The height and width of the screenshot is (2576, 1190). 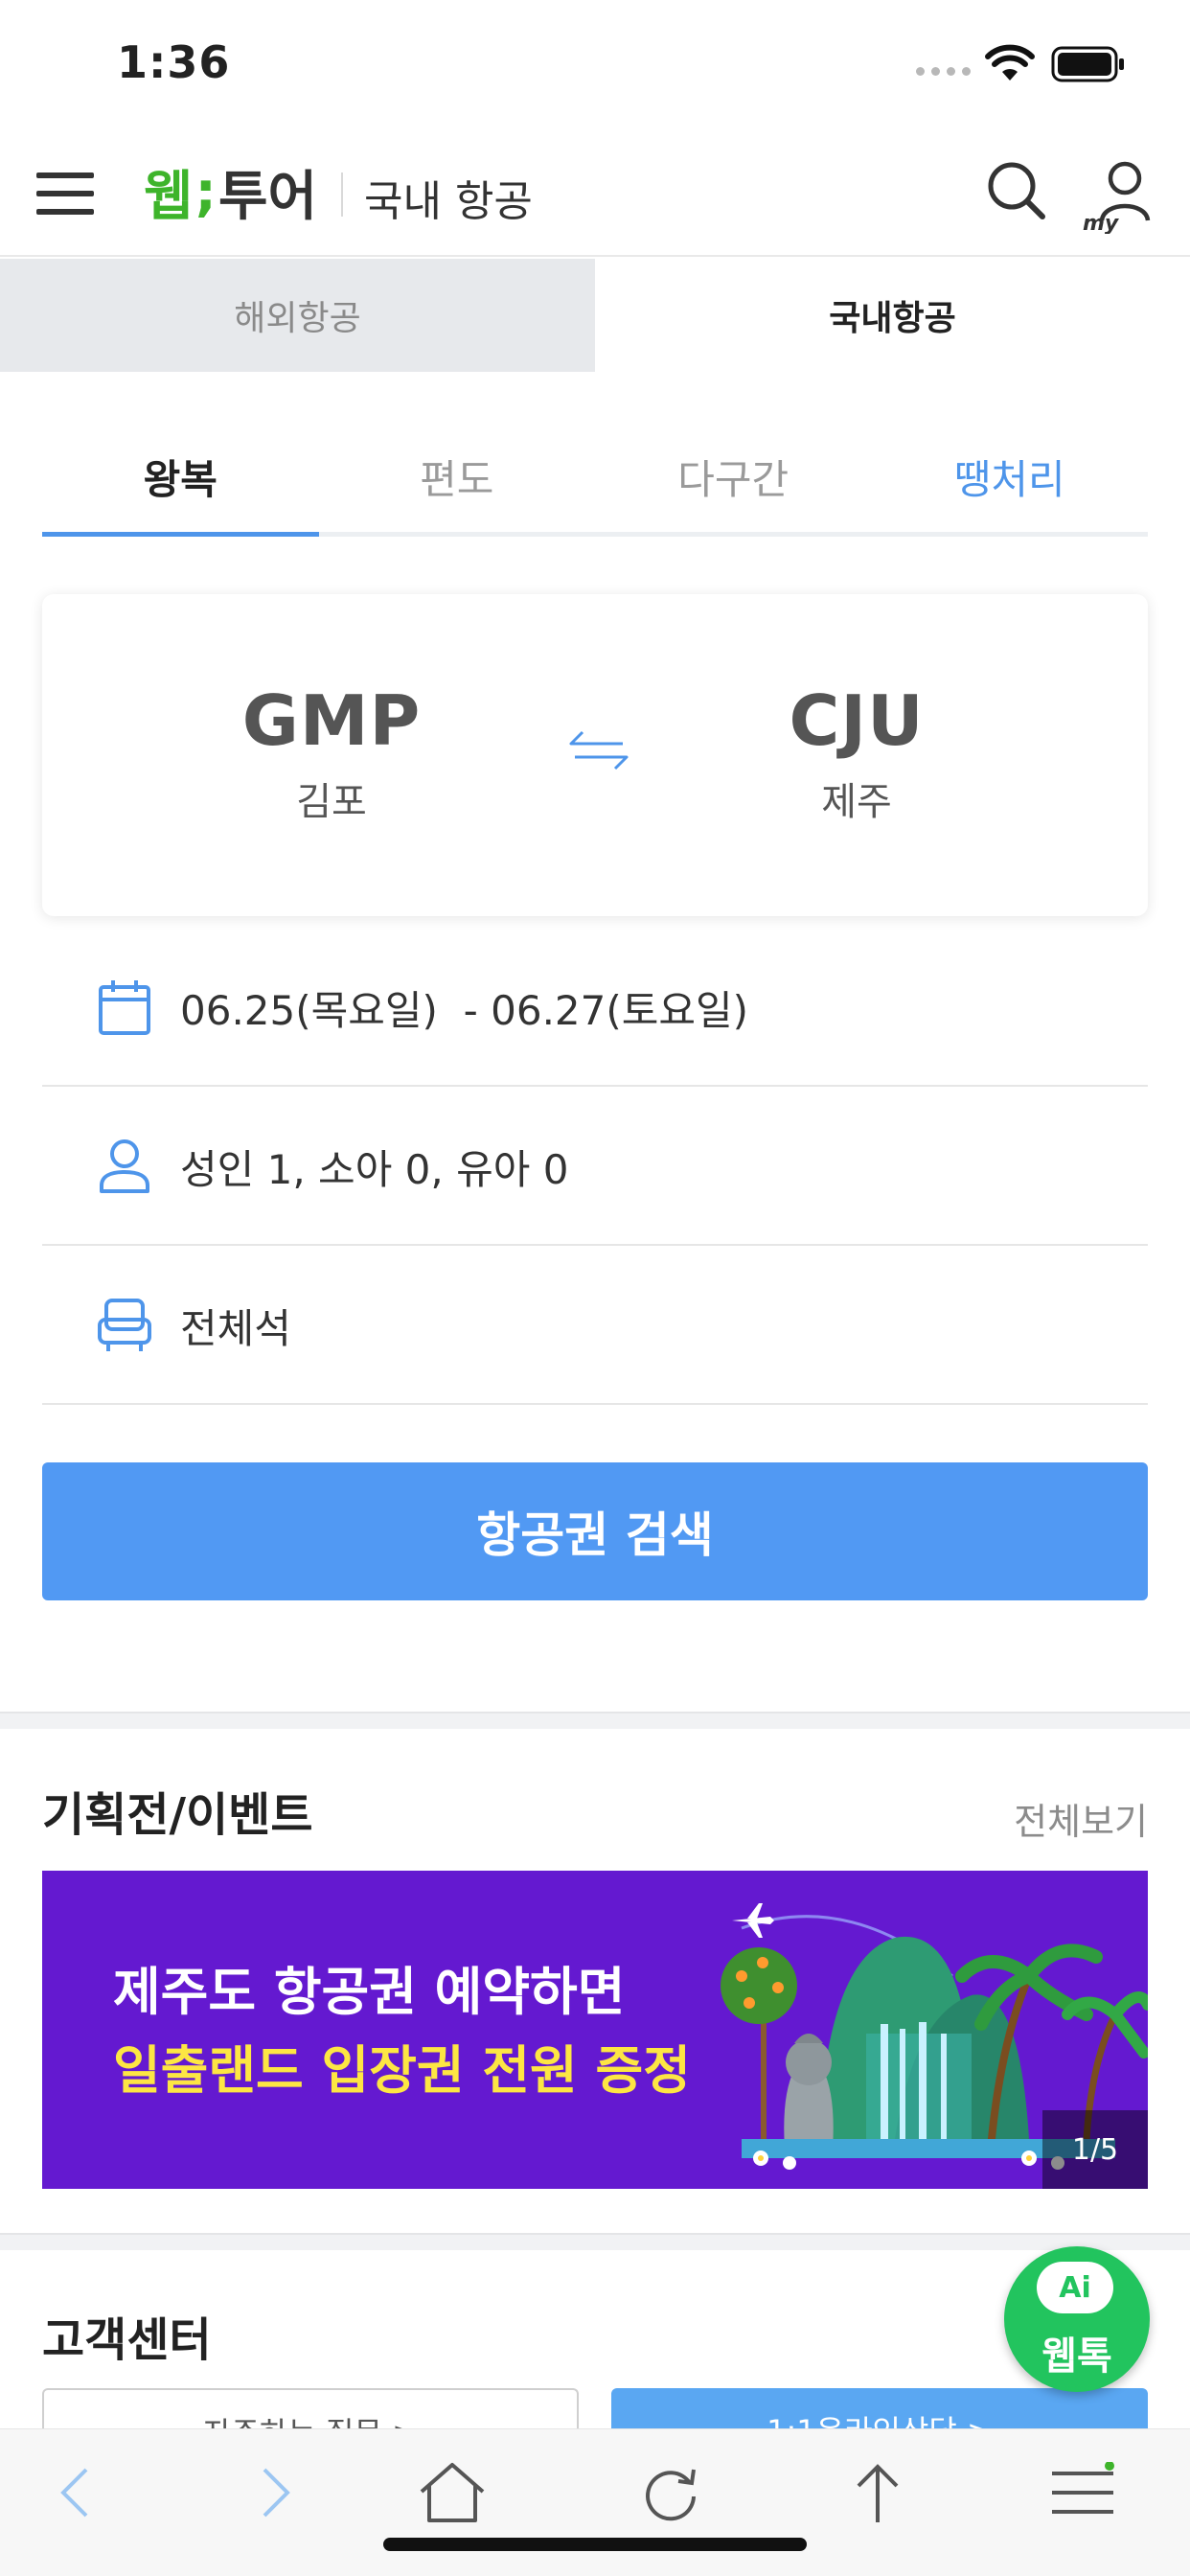 What do you see at coordinates (125, 1166) in the screenshot?
I see `person-icon` at bounding box center [125, 1166].